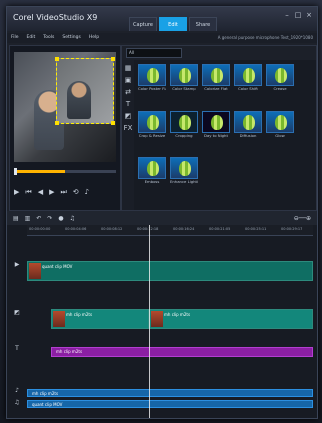 Image resolution: width=322 pixels, height=423 pixels. I want to click on filter-thumb: Crop & Resize, so click(152, 125).